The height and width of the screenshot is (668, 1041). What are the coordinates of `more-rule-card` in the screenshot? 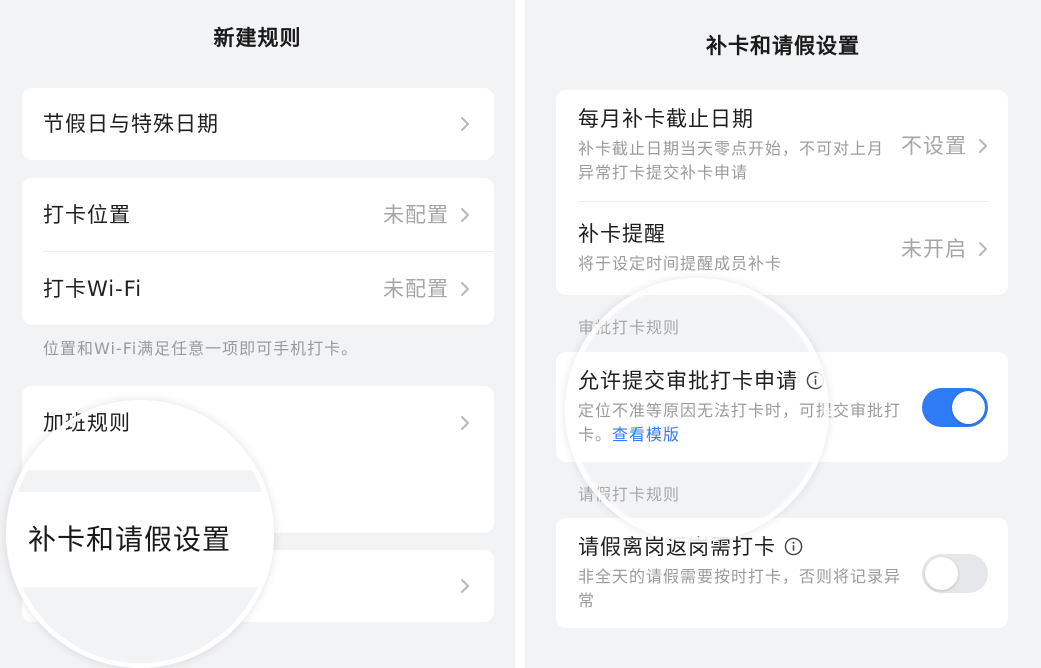 It's located at (258, 586).